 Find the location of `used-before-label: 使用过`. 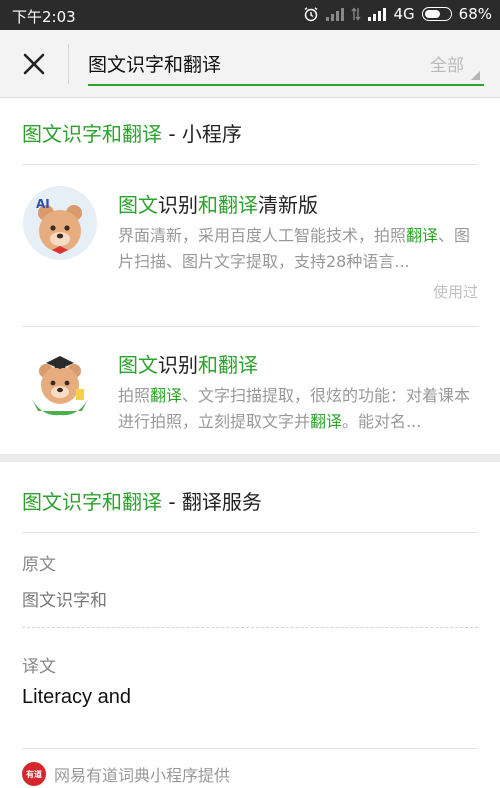

used-before-label: 使用过 is located at coordinates (455, 292).